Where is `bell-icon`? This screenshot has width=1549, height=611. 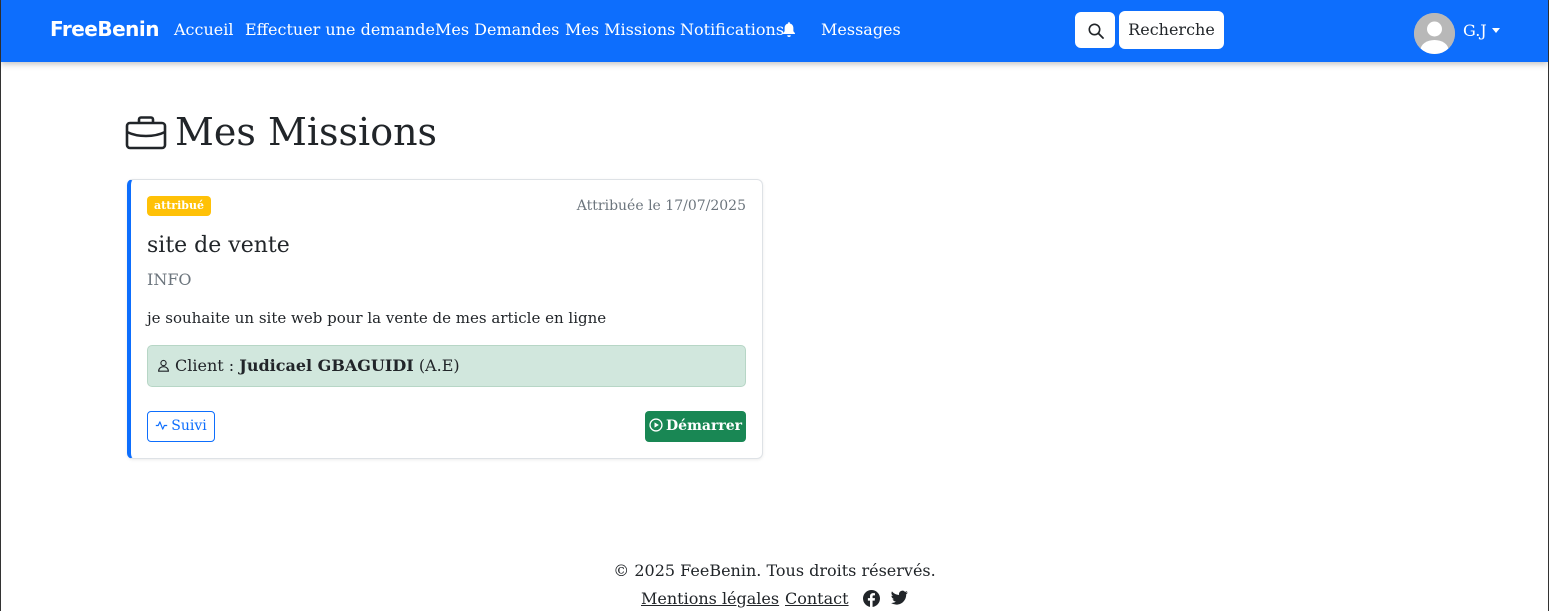 bell-icon is located at coordinates (789, 29).